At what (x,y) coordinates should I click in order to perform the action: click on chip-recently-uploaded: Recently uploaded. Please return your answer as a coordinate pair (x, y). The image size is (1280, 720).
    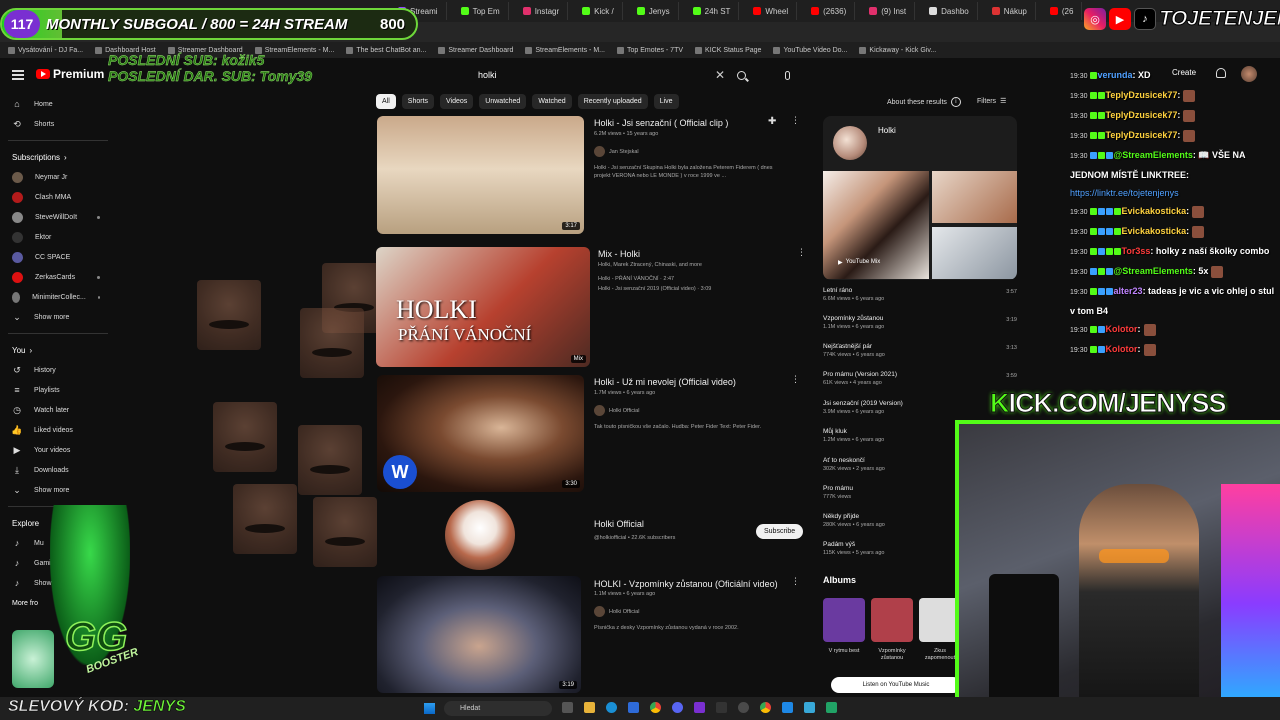
    Looking at the image, I should click on (612, 101).